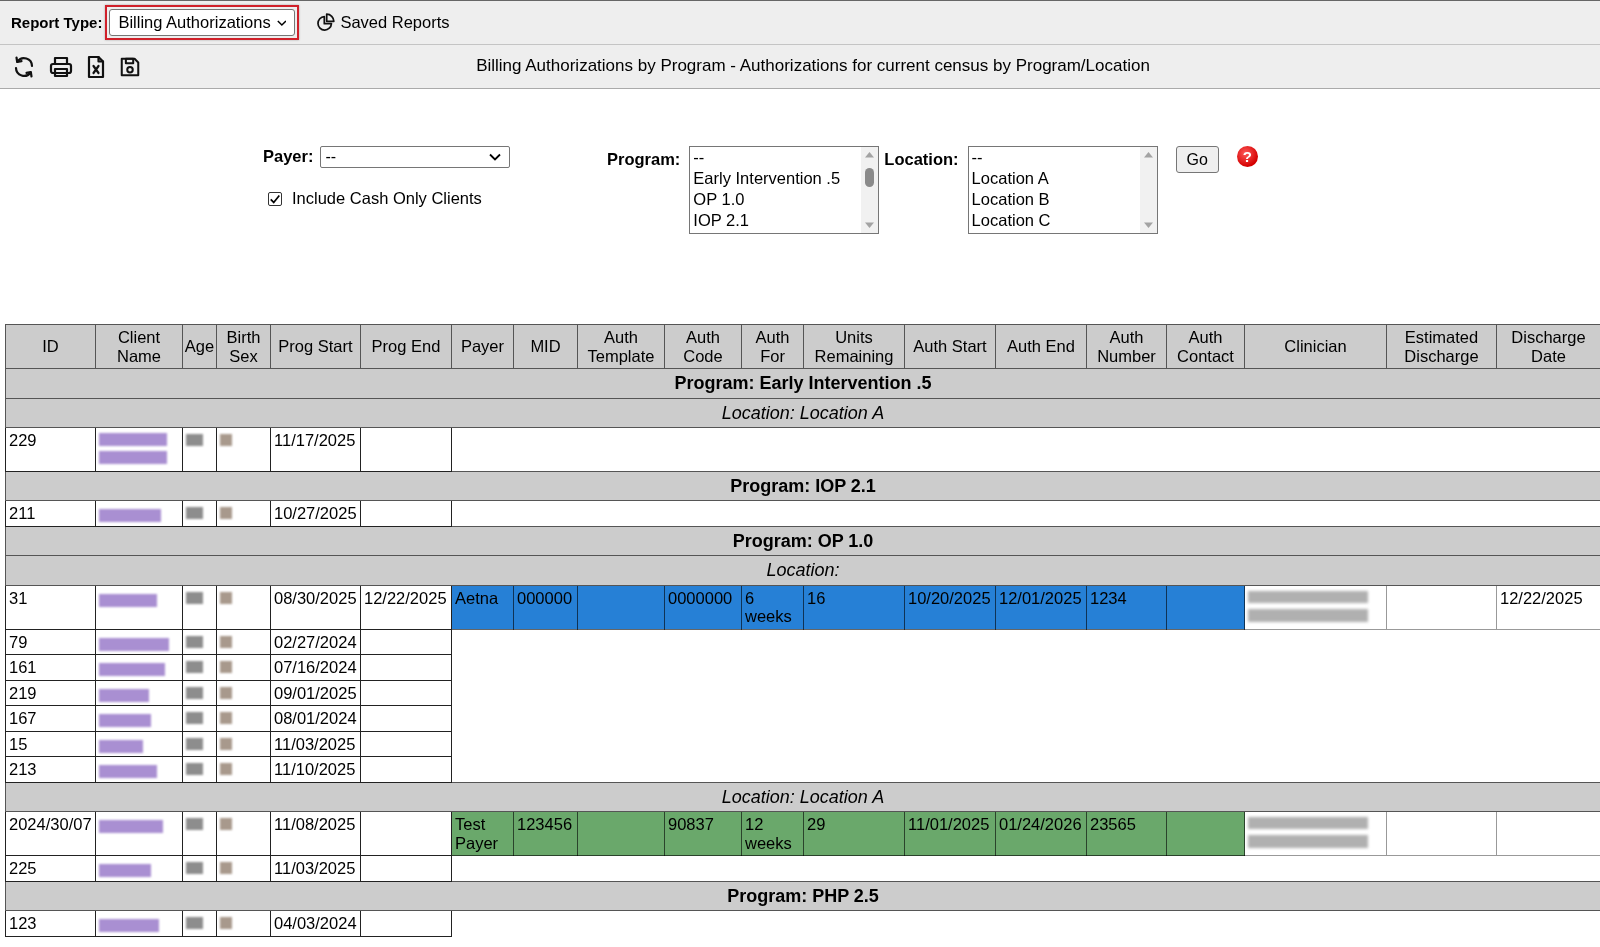 The width and height of the screenshot is (1600, 947). What do you see at coordinates (772, 346) in the screenshot?
I see `column-header: Auth For` at bounding box center [772, 346].